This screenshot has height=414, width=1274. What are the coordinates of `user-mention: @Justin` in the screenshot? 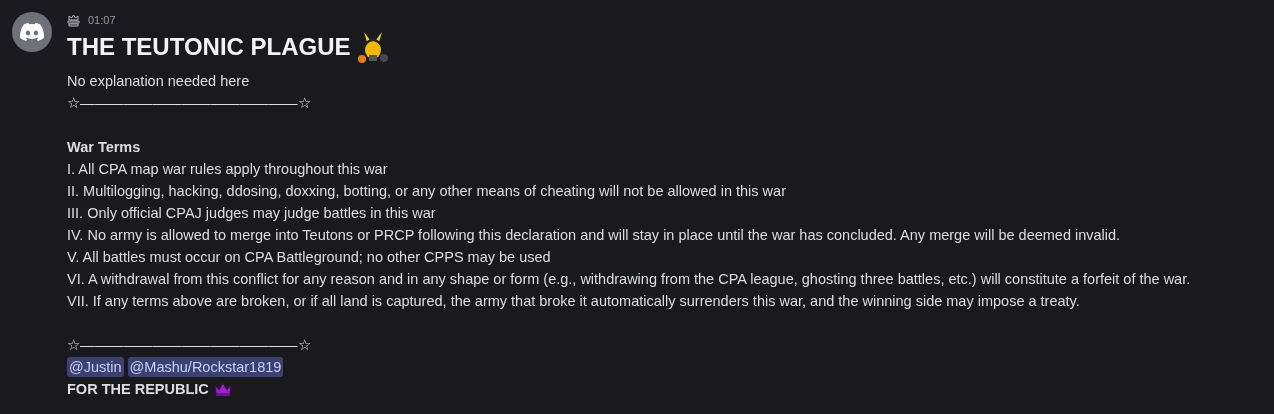 It's located at (95, 367).